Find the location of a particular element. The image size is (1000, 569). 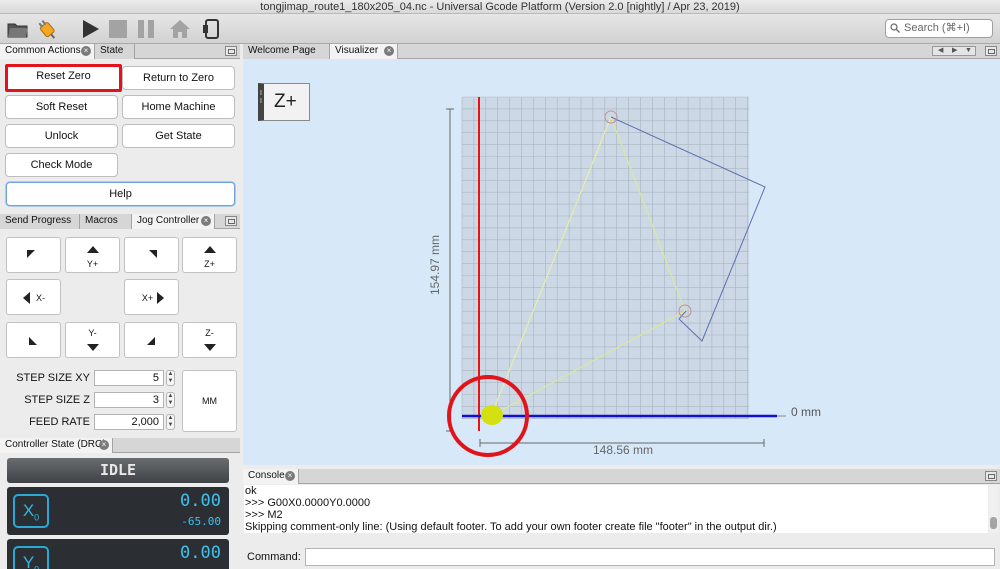

machine-state-display: IDLE is located at coordinates (118, 470).